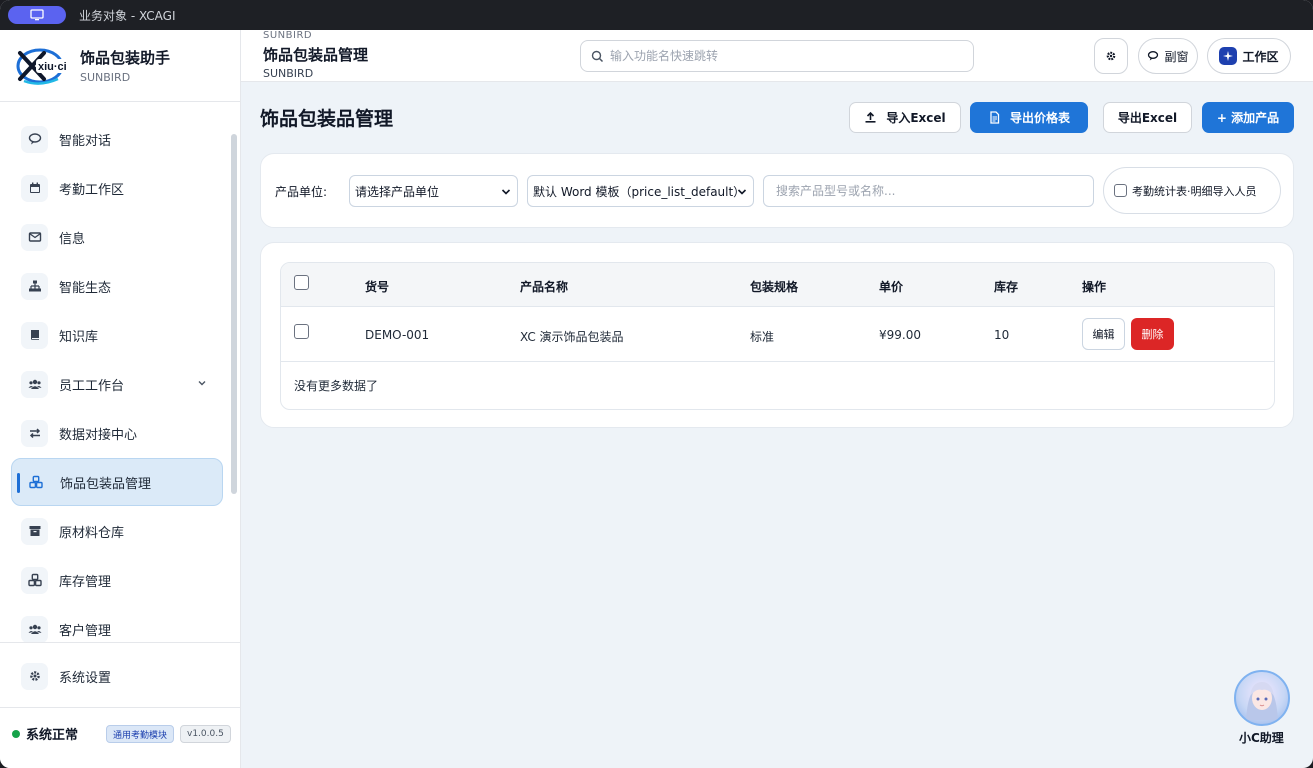 The height and width of the screenshot is (768, 1313). I want to click on price-cell: ¥99.00, so click(900, 335).